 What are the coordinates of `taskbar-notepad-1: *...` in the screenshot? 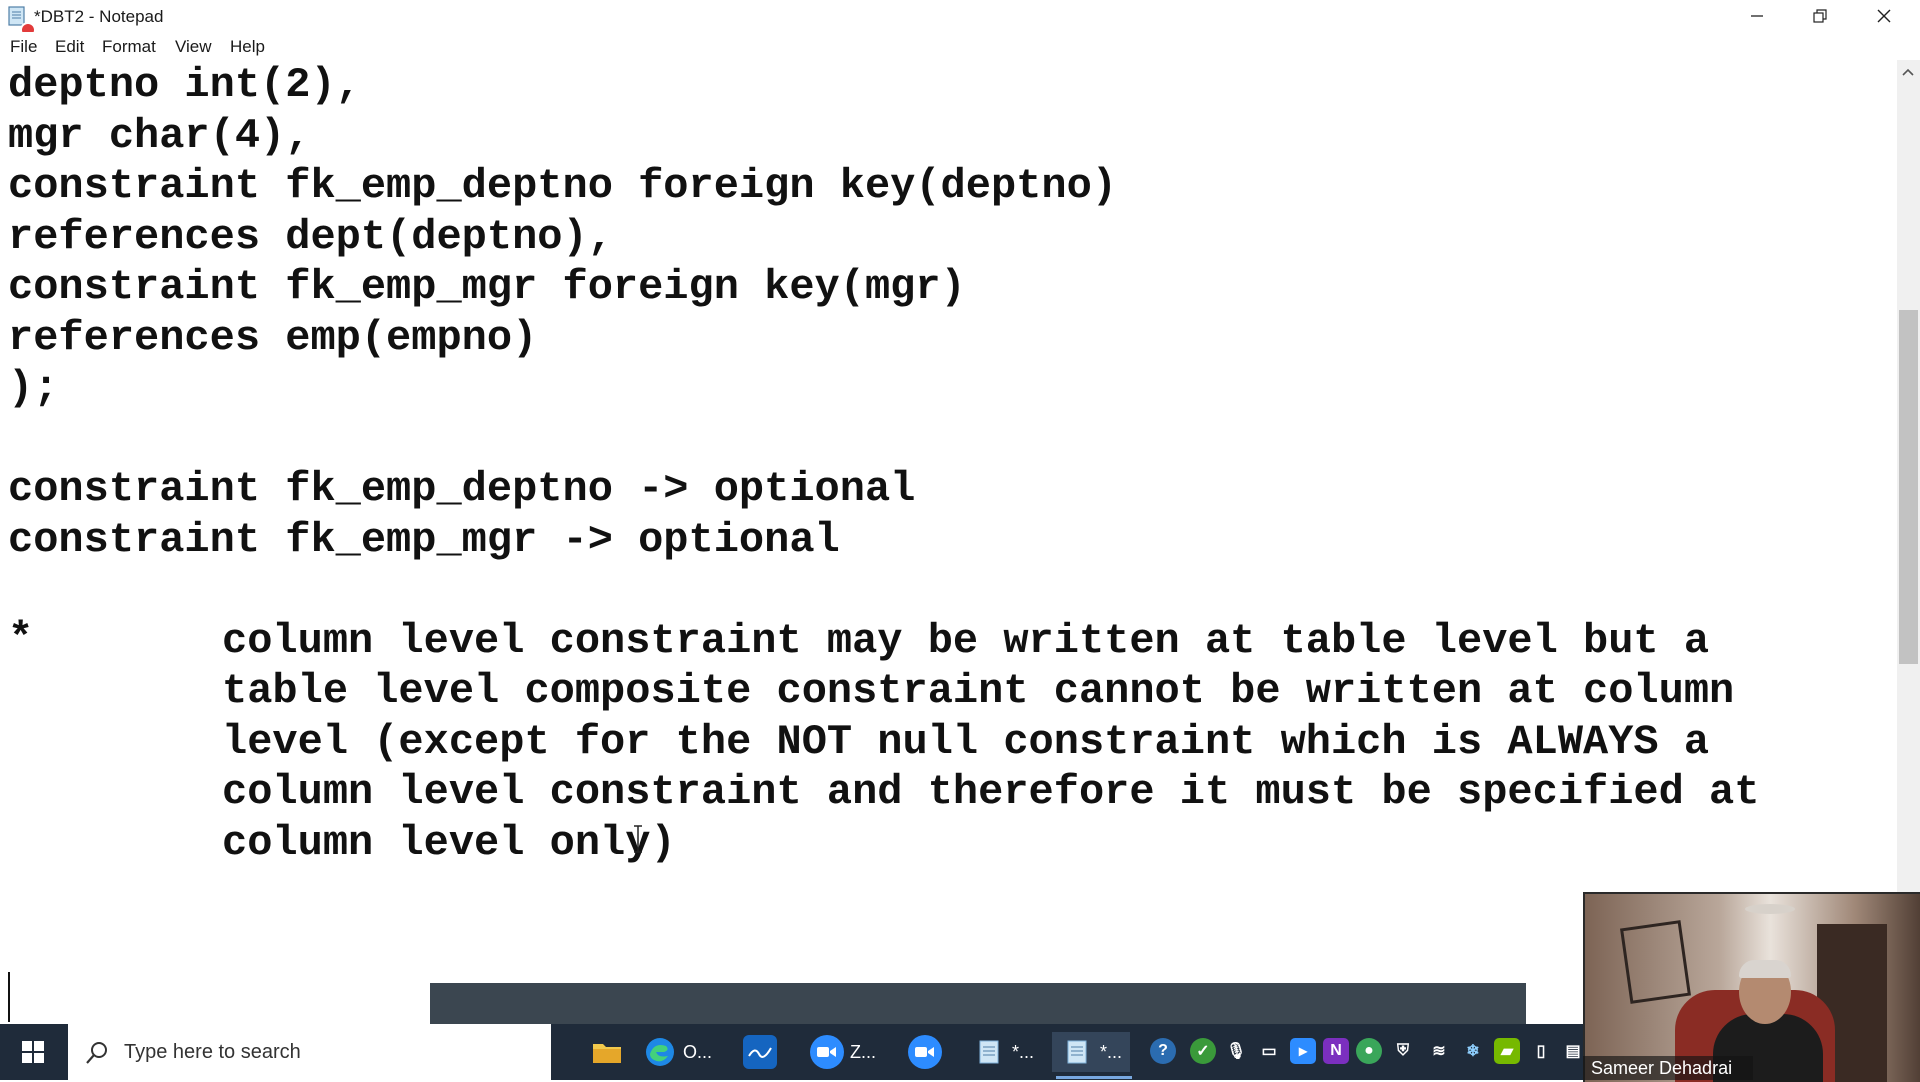 It's located at (1003, 1052).